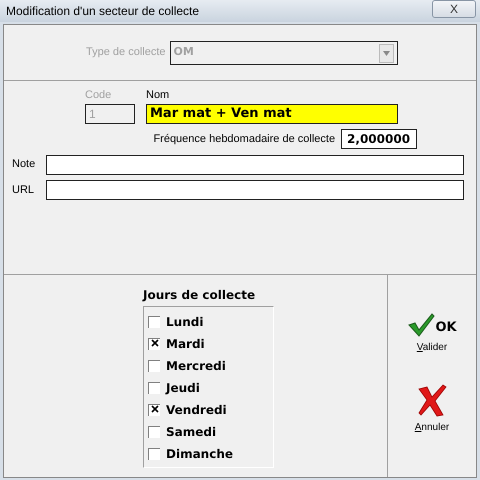  I want to click on validate-button: OK Valider, so click(432, 334).